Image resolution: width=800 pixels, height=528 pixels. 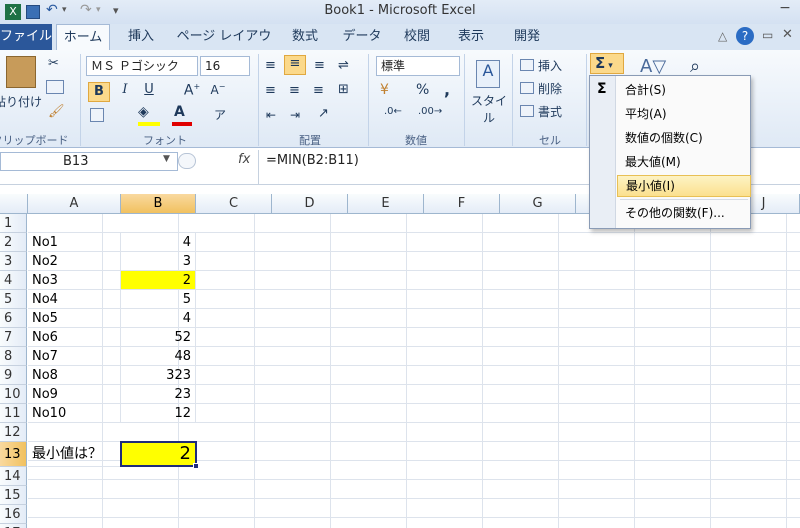 I want to click on row-header-2: 2, so click(x=13, y=242).